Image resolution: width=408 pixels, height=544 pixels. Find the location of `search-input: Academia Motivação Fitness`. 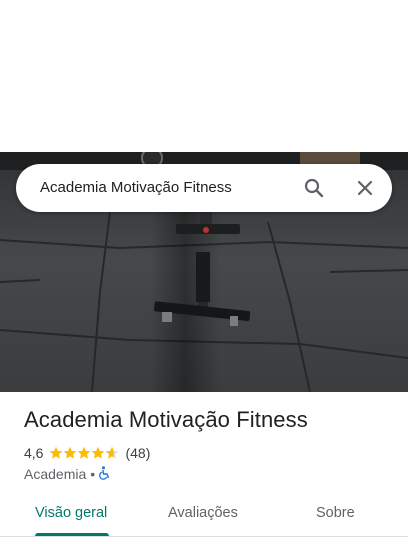

search-input: Academia Motivação Fitness is located at coordinates (136, 188).